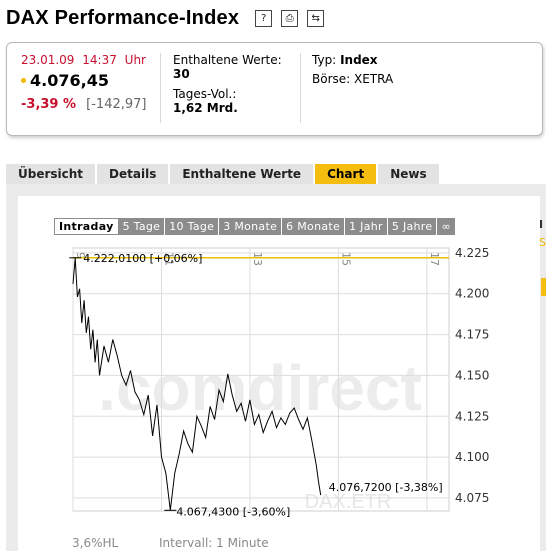 The width and height of the screenshot is (546, 551). What do you see at coordinates (233, 511) in the screenshot?
I see `low-annotation: 4.067,4300 [-3,60%]` at bounding box center [233, 511].